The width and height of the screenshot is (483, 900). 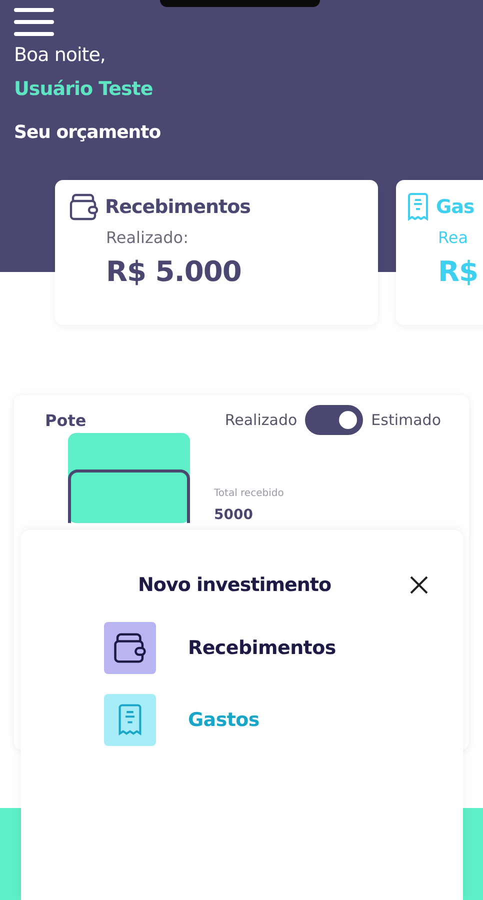 I want to click on toggle-switch, so click(x=334, y=420).